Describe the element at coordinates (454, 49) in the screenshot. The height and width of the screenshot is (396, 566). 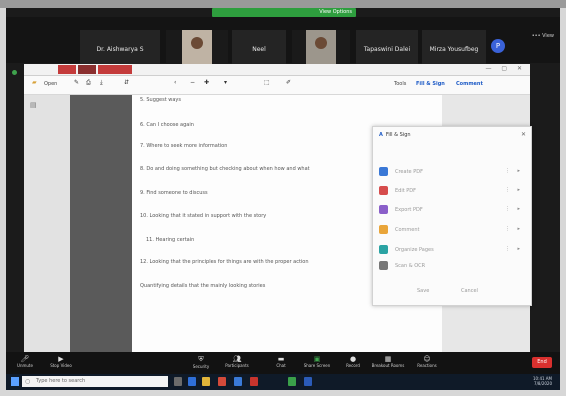
I see `participant-tile: Mirza Yousufbeg` at that location.